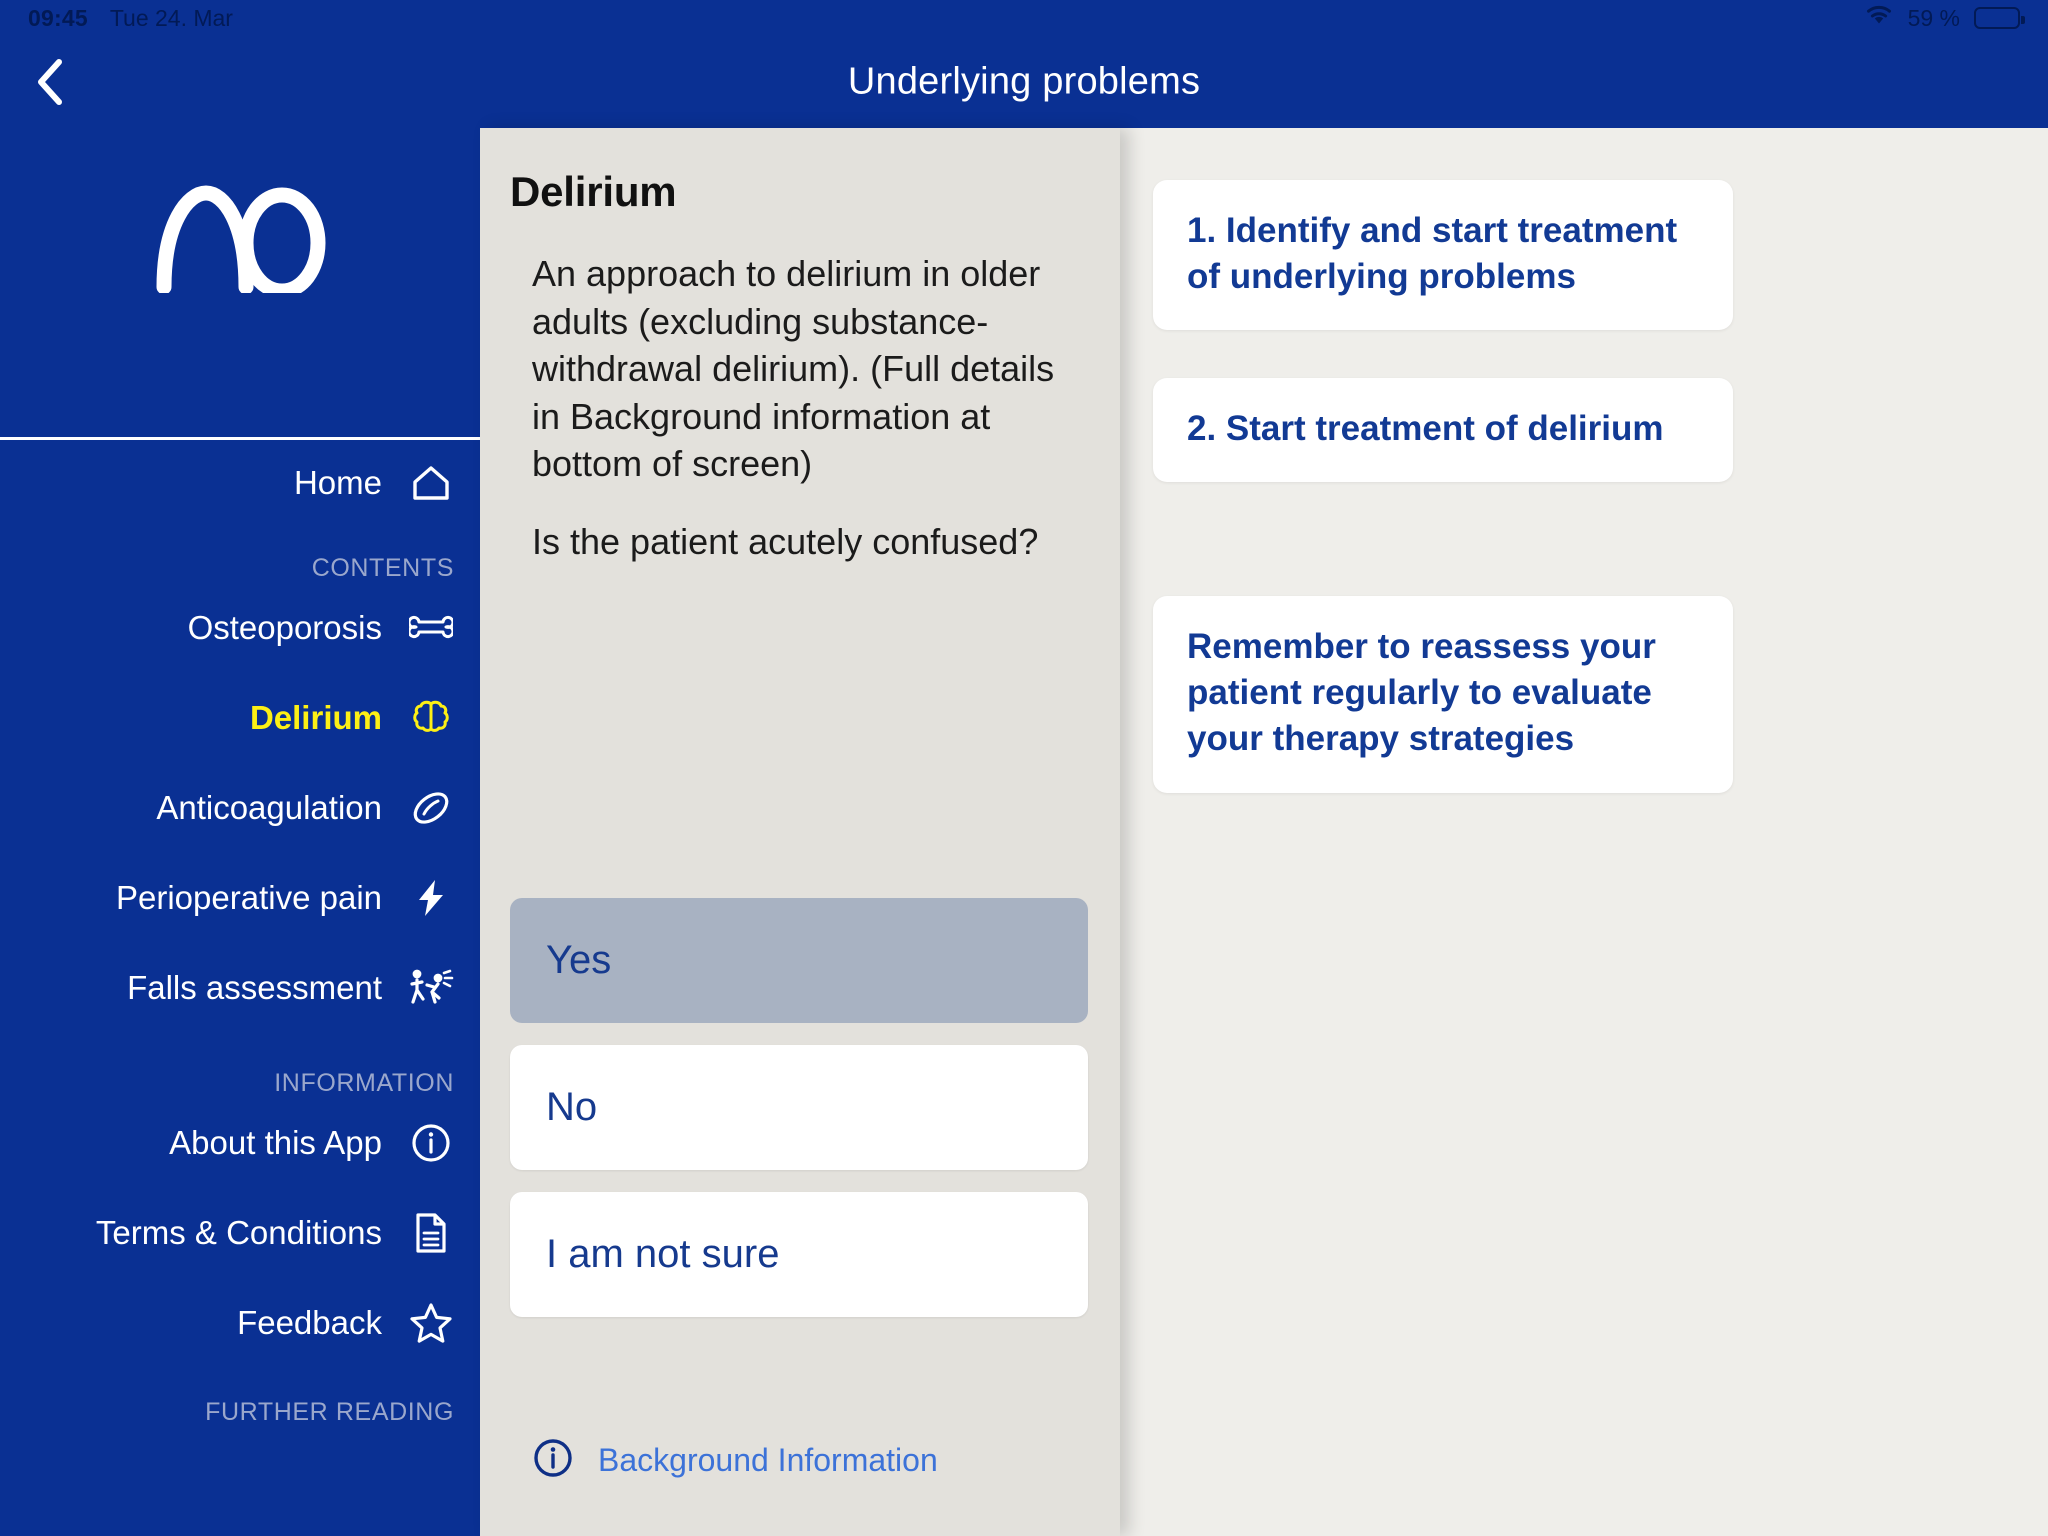 This screenshot has width=2048, height=1536. What do you see at coordinates (593, 191) in the screenshot?
I see `content-title: Delirium` at bounding box center [593, 191].